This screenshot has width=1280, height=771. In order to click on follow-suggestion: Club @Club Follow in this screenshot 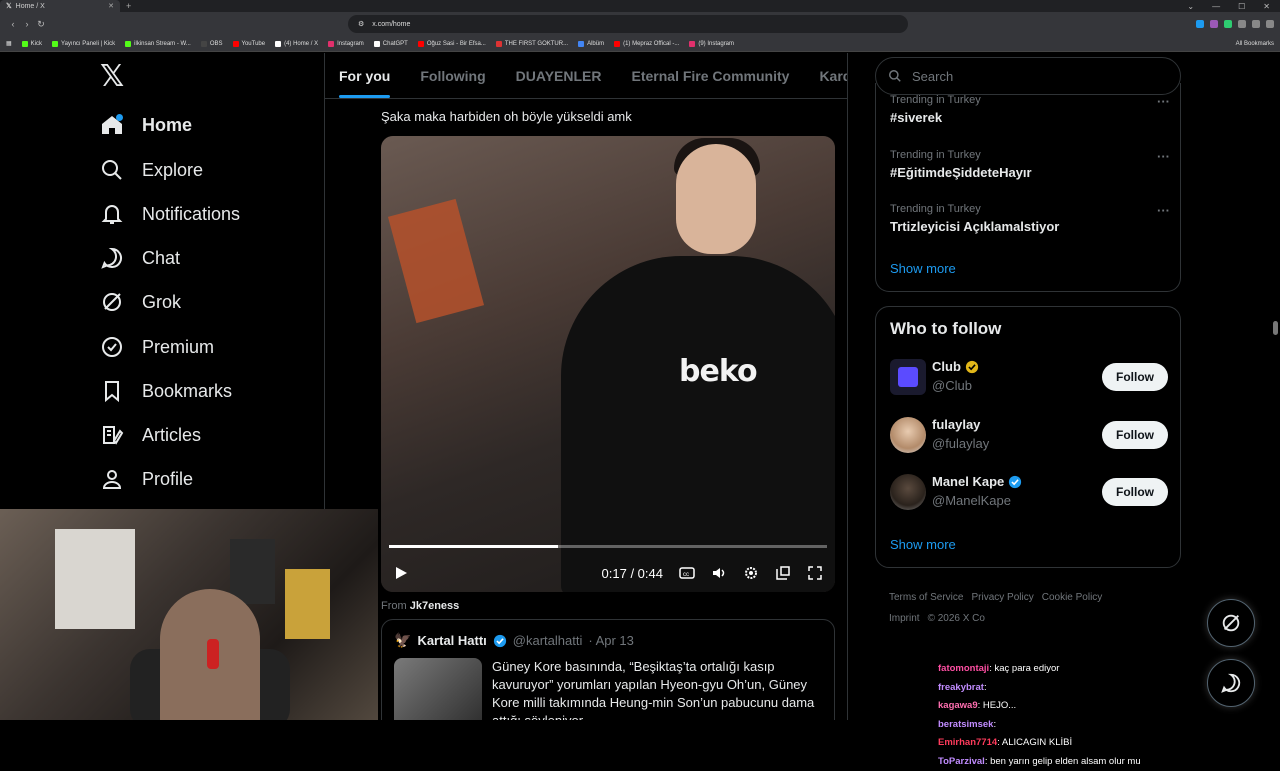, I will do `click(1029, 377)`.